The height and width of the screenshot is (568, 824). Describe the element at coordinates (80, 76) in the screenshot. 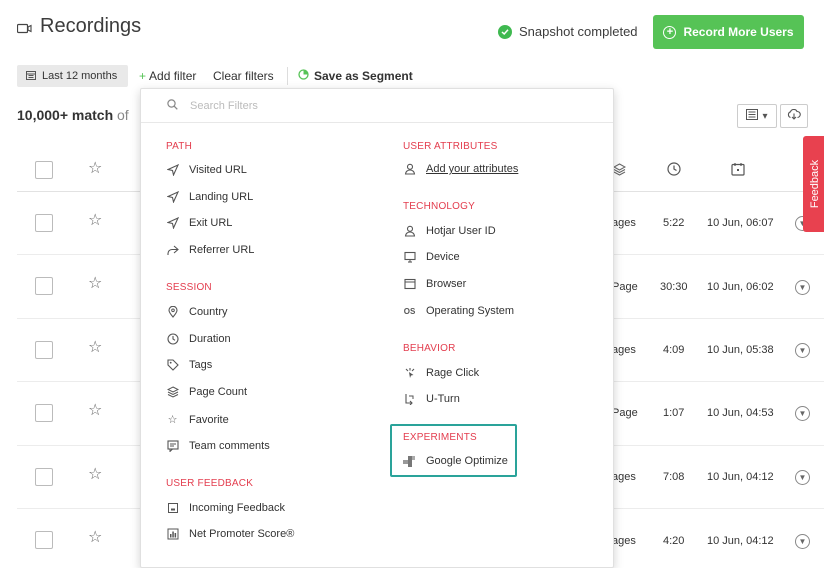

I see `date-range-label: Last 12 months` at that location.